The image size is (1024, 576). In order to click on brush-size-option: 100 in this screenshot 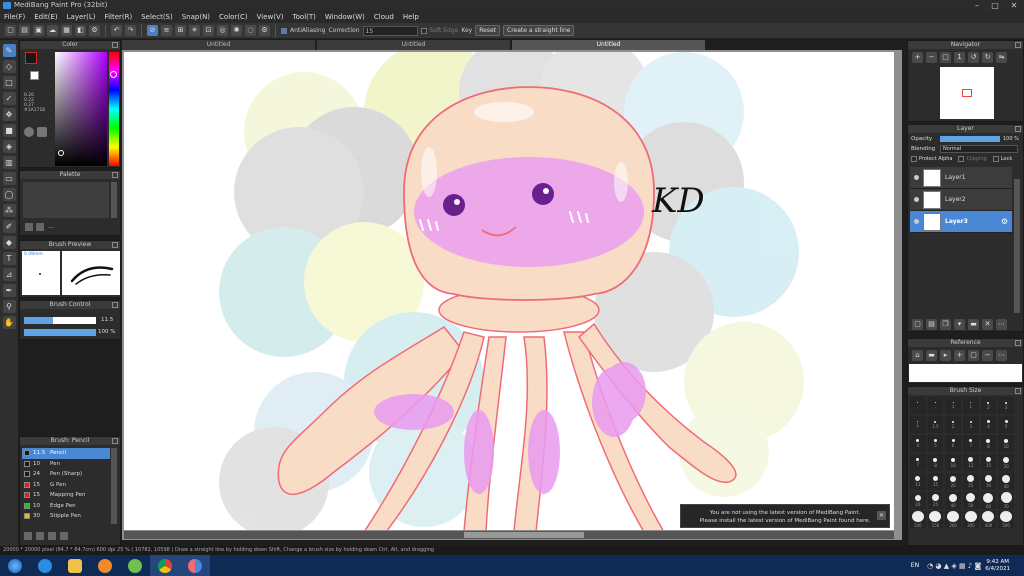, I will do `click(918, 519)`.